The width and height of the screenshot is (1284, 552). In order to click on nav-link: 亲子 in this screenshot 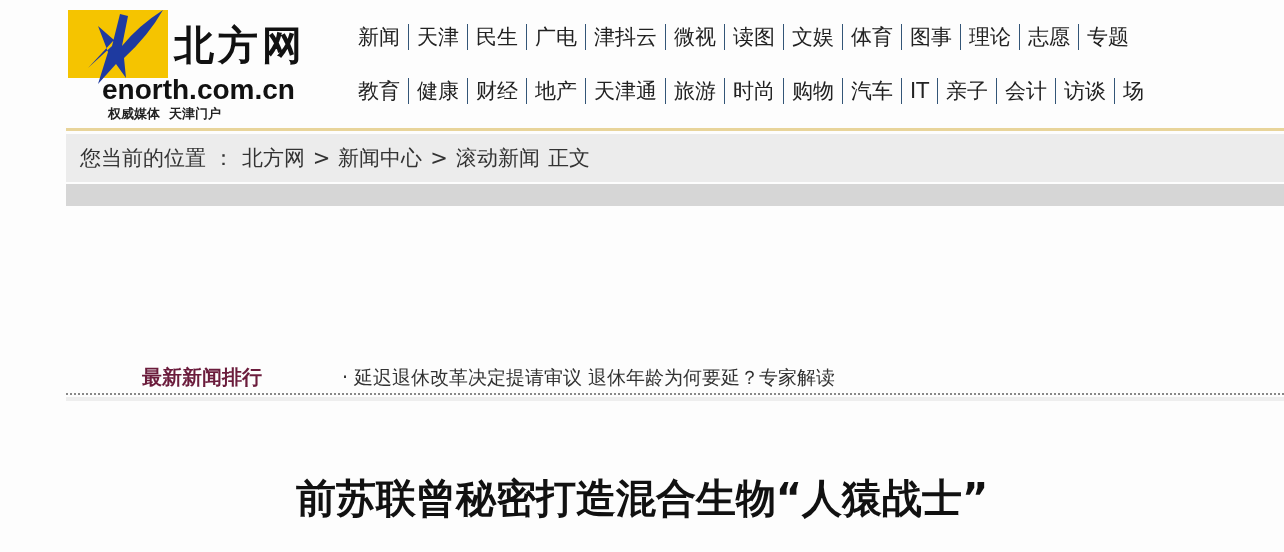, I will do `click(967, 91)`.